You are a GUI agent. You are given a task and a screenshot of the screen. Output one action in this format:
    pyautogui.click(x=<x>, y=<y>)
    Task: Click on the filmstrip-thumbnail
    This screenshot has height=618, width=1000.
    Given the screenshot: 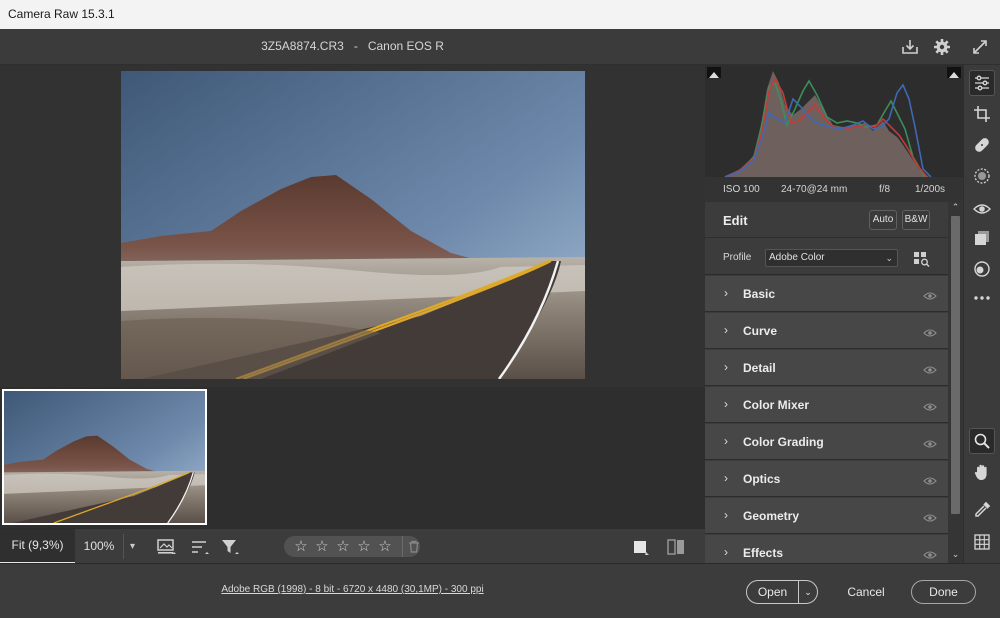 What is the action you would take?
    pyautogui.click(x=104, y=457)
    